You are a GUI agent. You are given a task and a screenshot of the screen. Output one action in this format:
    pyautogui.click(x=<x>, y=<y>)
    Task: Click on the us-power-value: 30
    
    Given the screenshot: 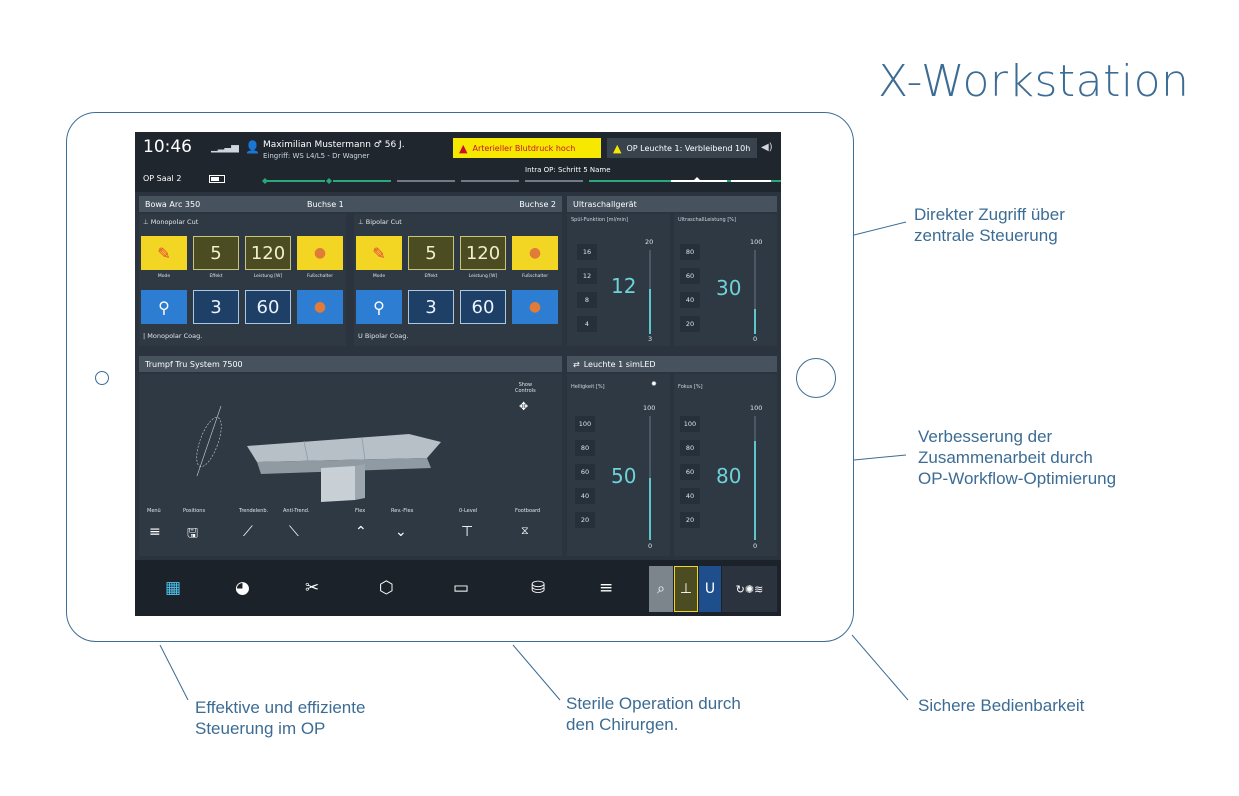 What is the action you would take?
    pyautogui.click(x=729, y=288)
    